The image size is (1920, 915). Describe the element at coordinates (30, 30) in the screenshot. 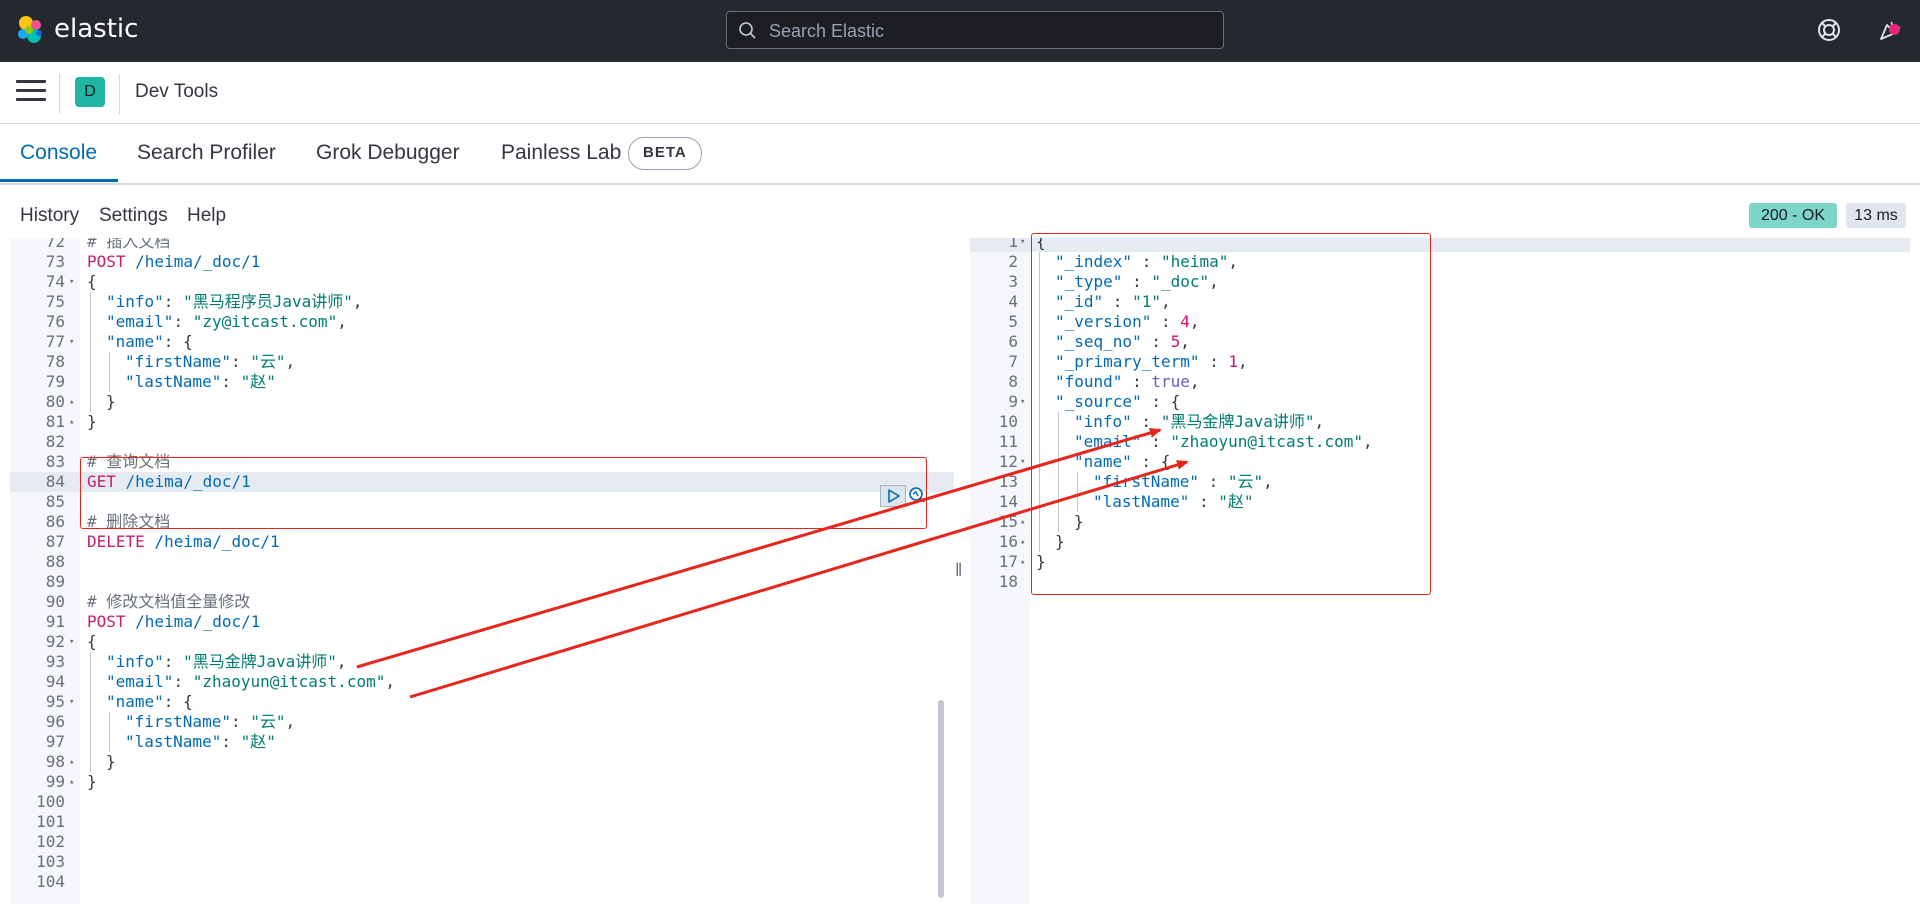

I see `elastic-logo-icon` at that location.